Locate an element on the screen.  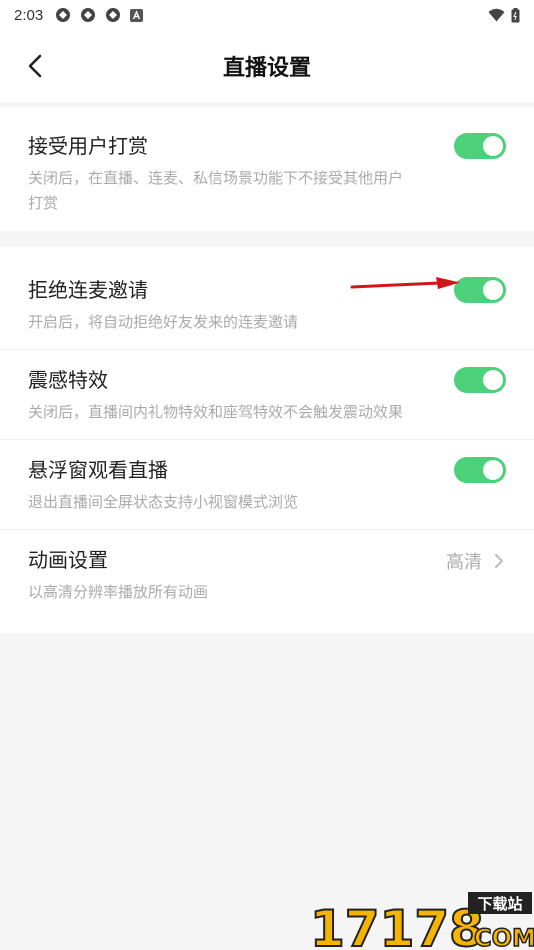
section-divider is located at coordinates (267, 239).